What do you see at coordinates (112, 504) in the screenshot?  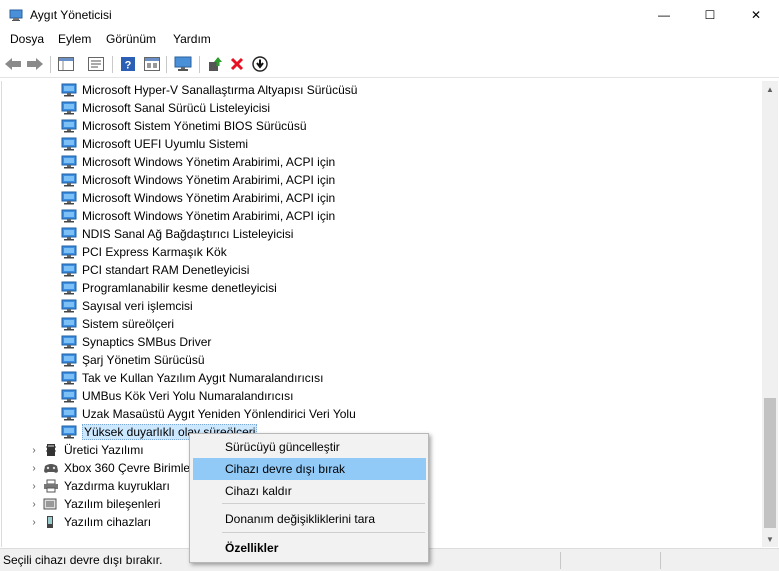 I see `tree-category-label: Yazılım bileşenleri` at bounding box center [112, 504].